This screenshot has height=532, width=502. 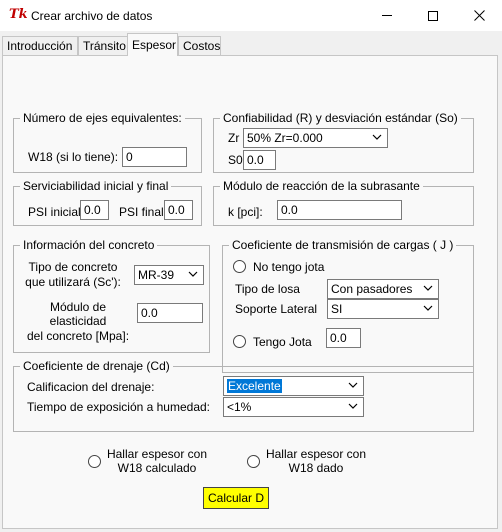 I want to click on hallar-calculado-label-2: W18 calculado, so click(x=157, y=468).